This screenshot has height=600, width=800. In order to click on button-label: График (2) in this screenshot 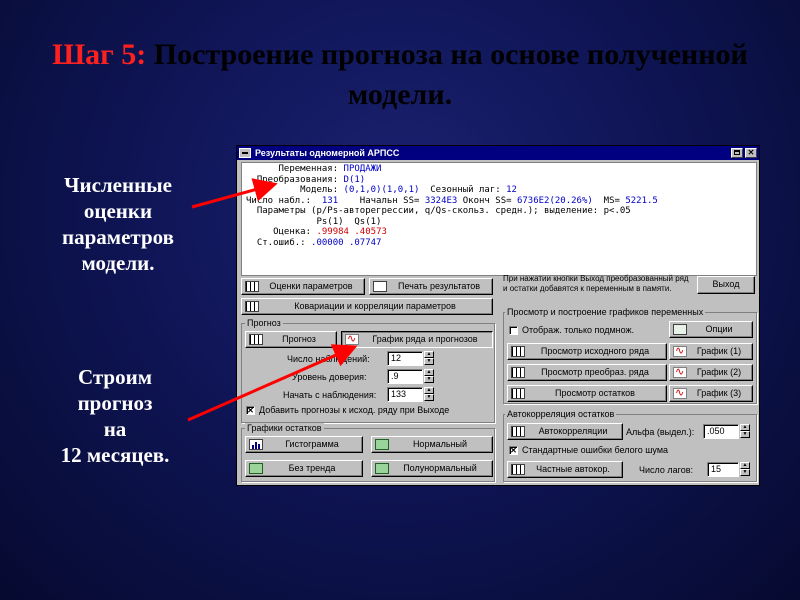, I will do `click(719, 372)`.